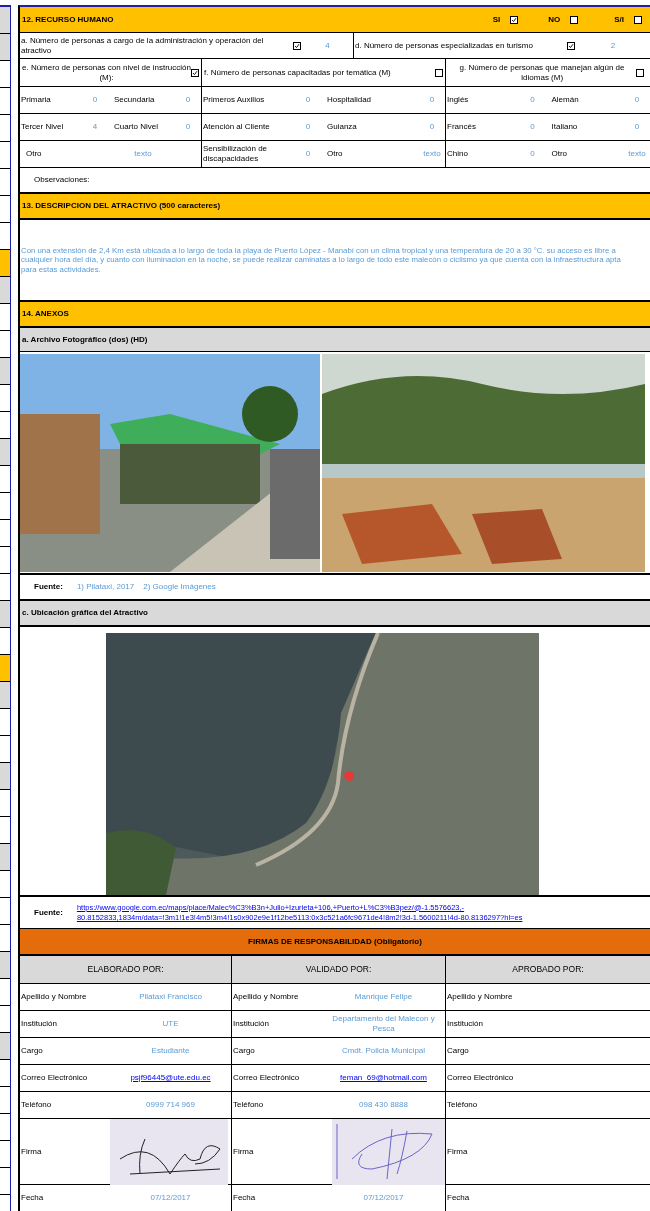 The width and height of the screenshot is (650, 1211). I want to click on column-title: ELABORADO POR:, so click(125, 969).